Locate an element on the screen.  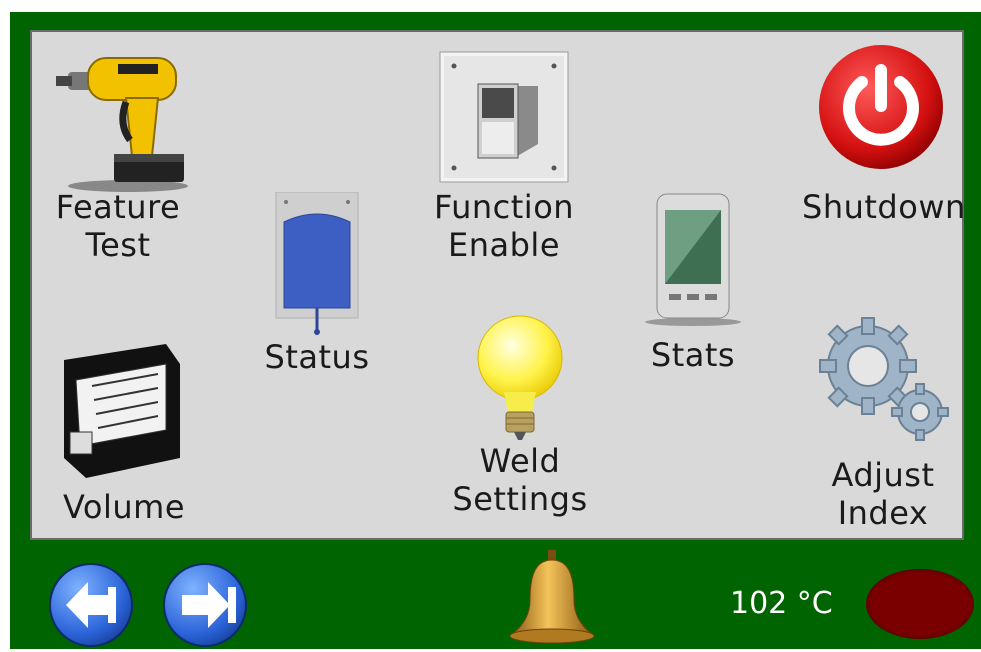
status-label: Status is located at coordinates (317, 357).